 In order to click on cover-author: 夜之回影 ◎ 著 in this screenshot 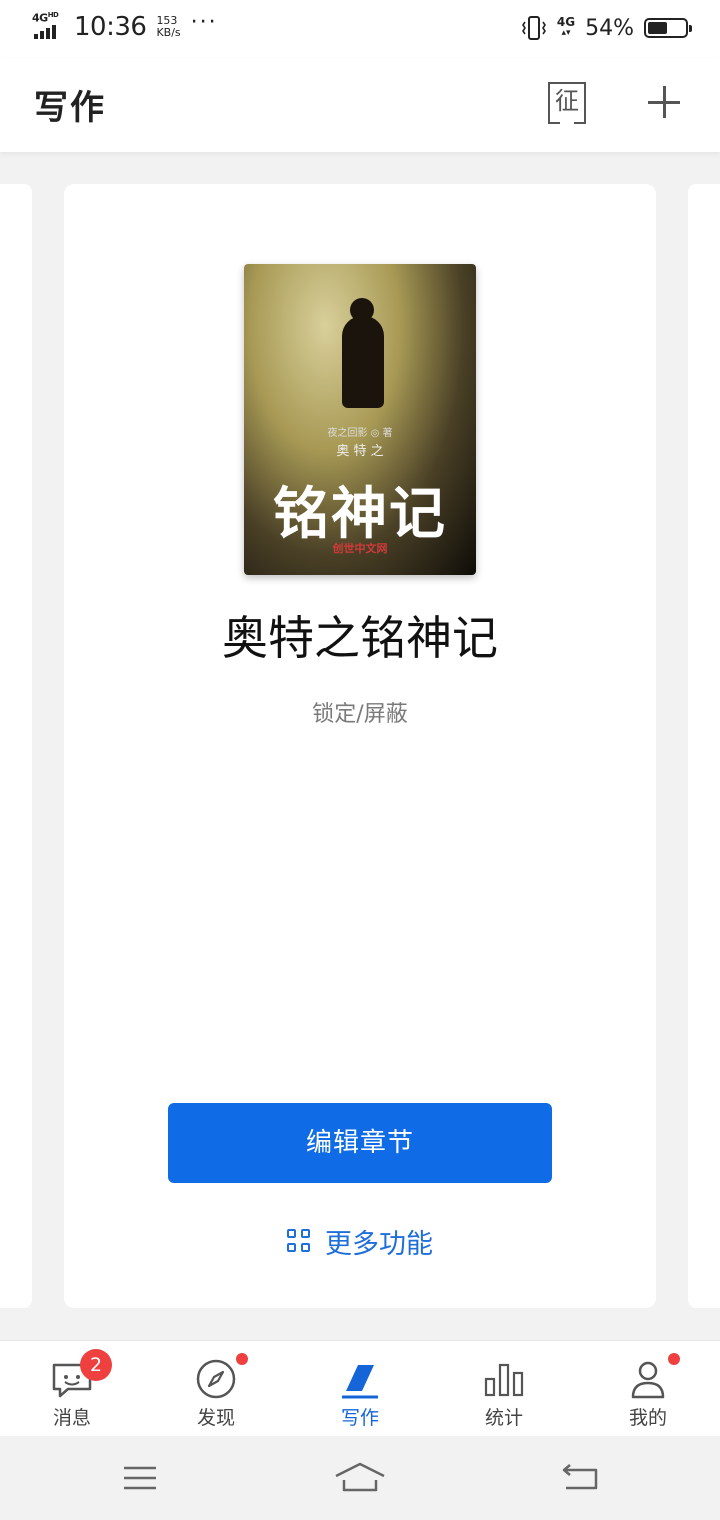, I will do `click(360, 433)`.